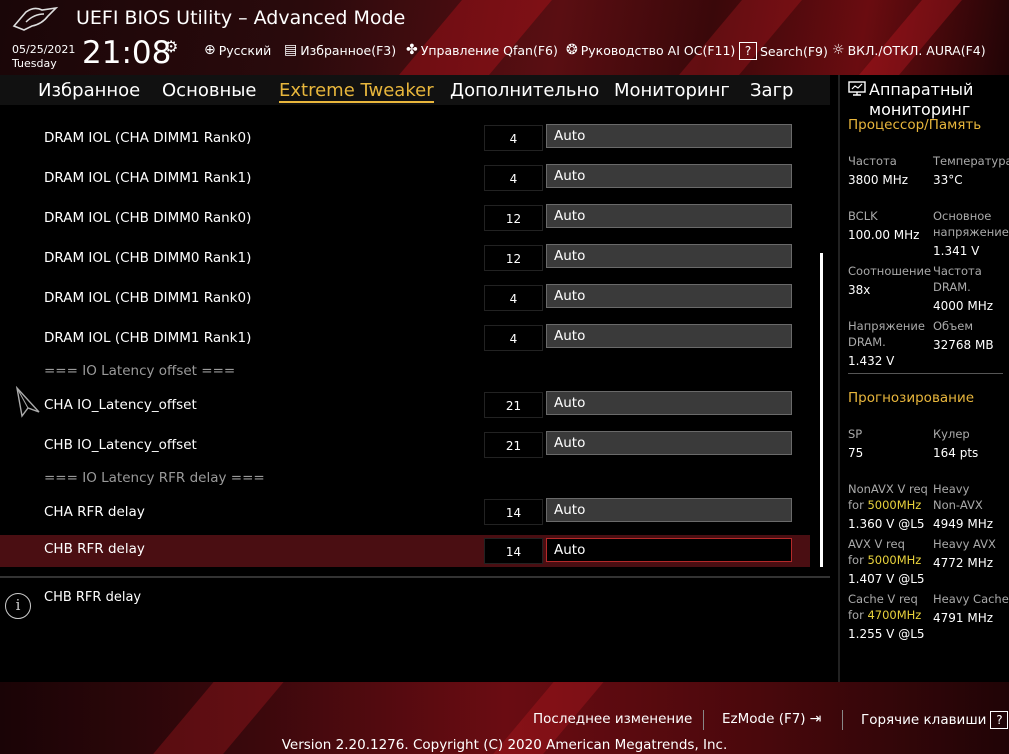 This screenshot has height=754, width=1009. I want to click on cpu-memory-section: Процессор/Память, so click(915, 125).